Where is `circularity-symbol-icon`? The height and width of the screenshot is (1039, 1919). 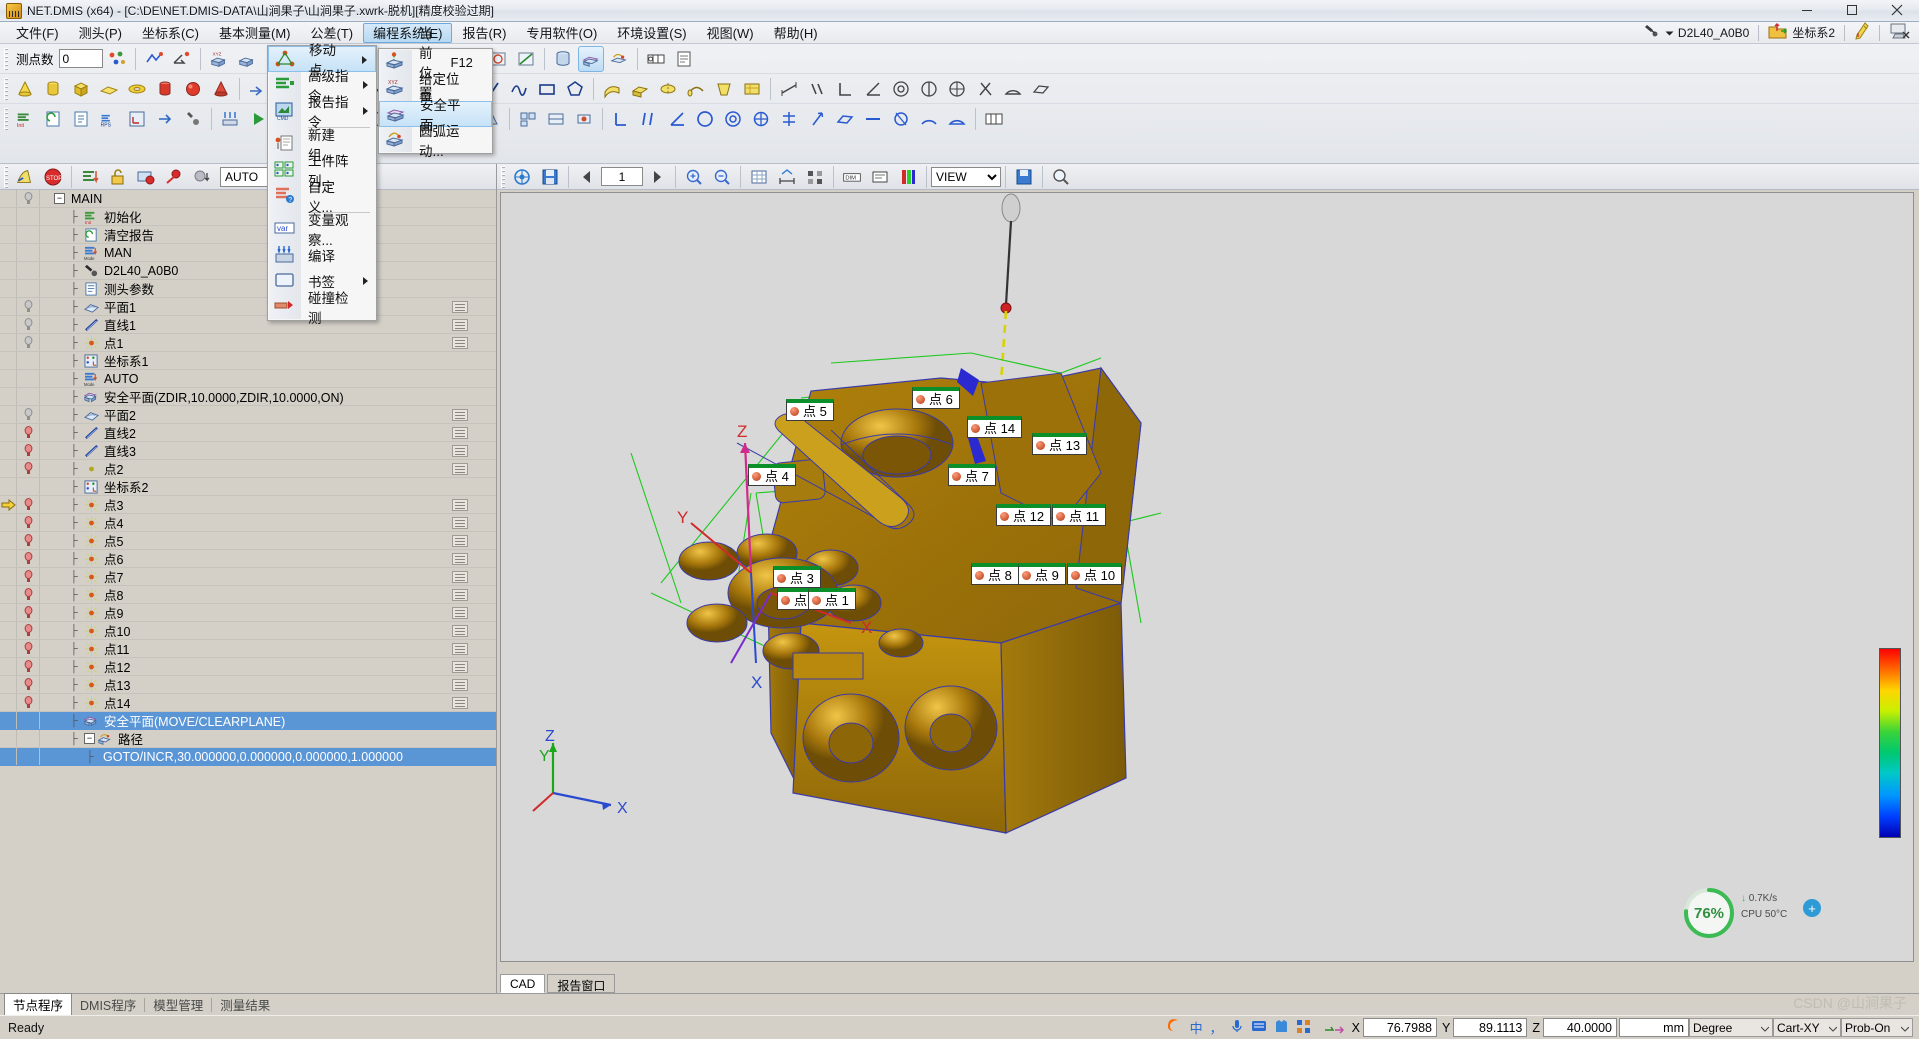 circularity-symbol-icon is located at coordinates (705, 119).